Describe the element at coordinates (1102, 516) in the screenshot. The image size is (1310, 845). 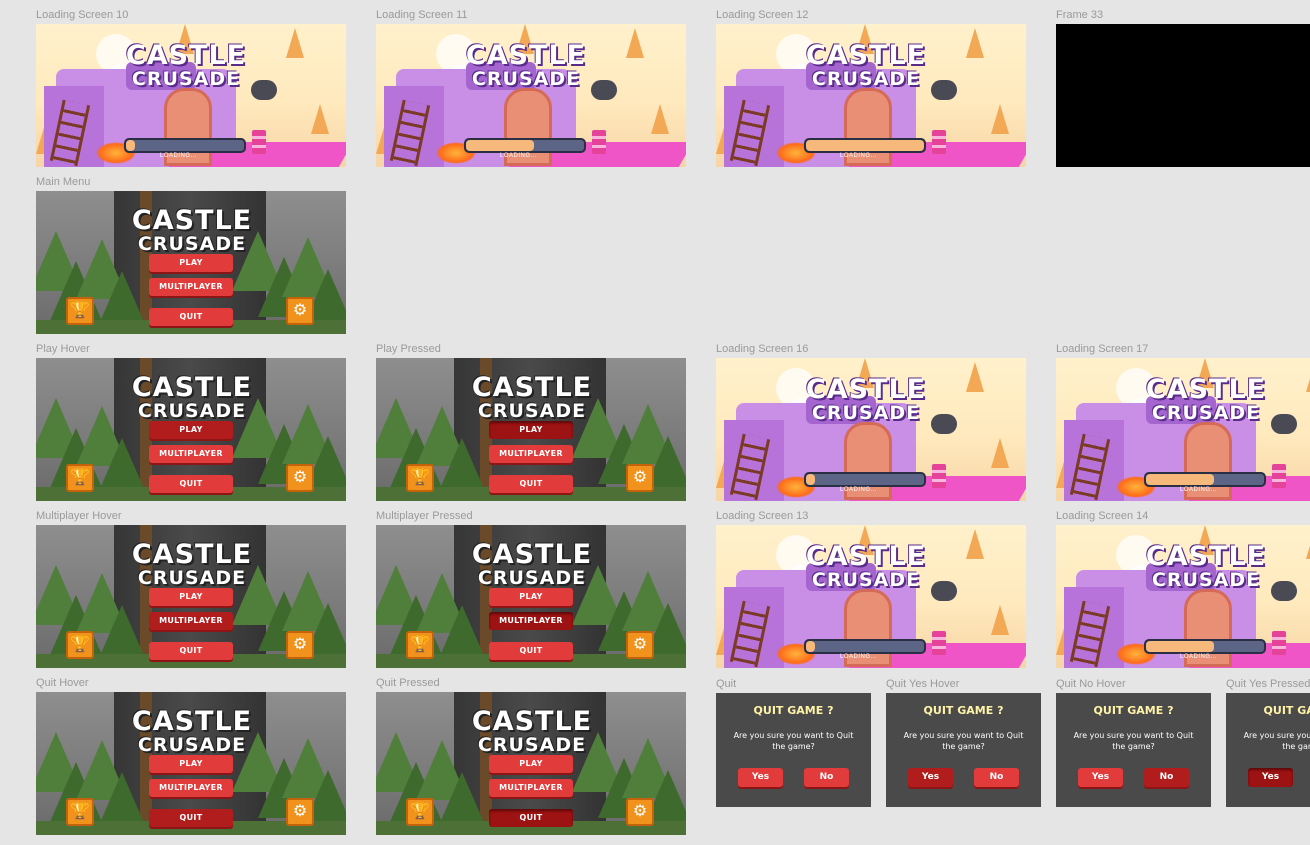
I see `frame-label: Loading Screen 14` at that location.